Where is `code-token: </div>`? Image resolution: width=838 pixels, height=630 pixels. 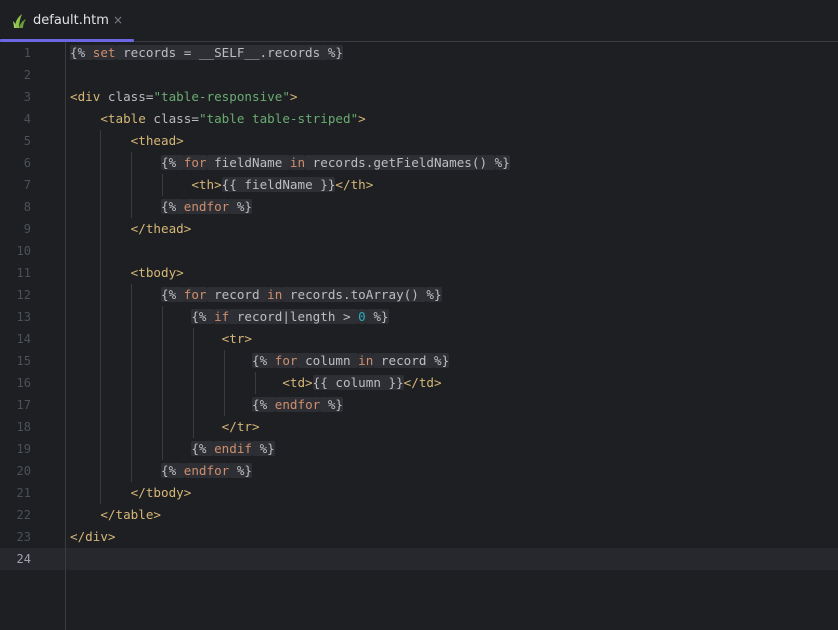
code-token: </div> is located at coordinates (93, 536).